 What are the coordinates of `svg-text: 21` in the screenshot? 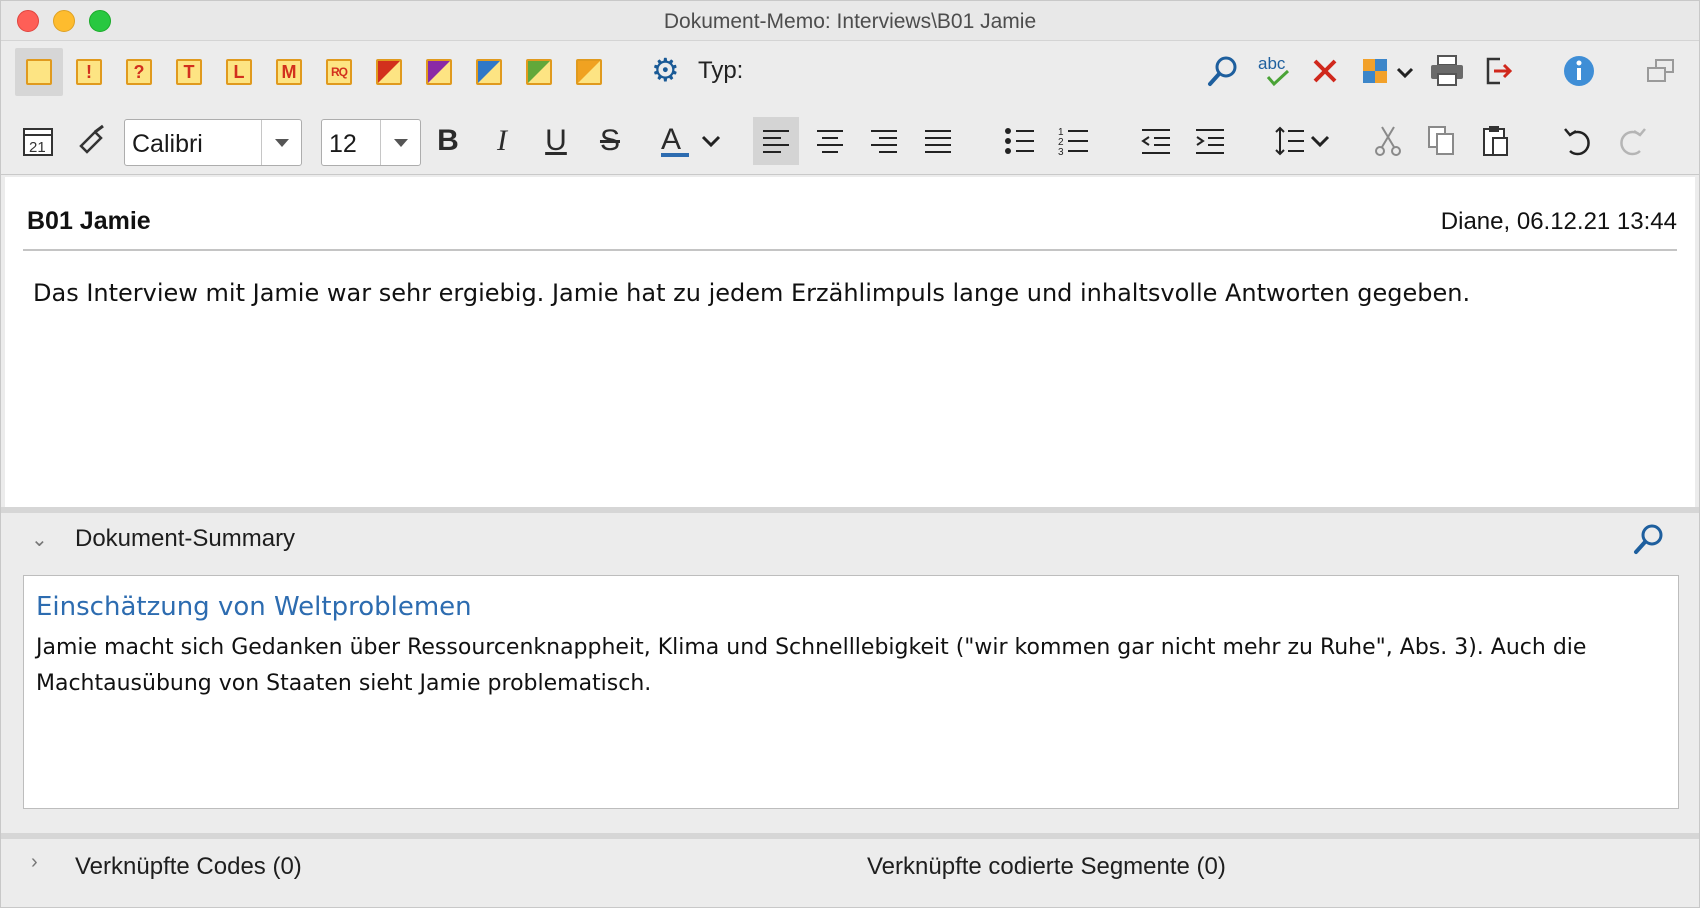 It's located at (37, 147).